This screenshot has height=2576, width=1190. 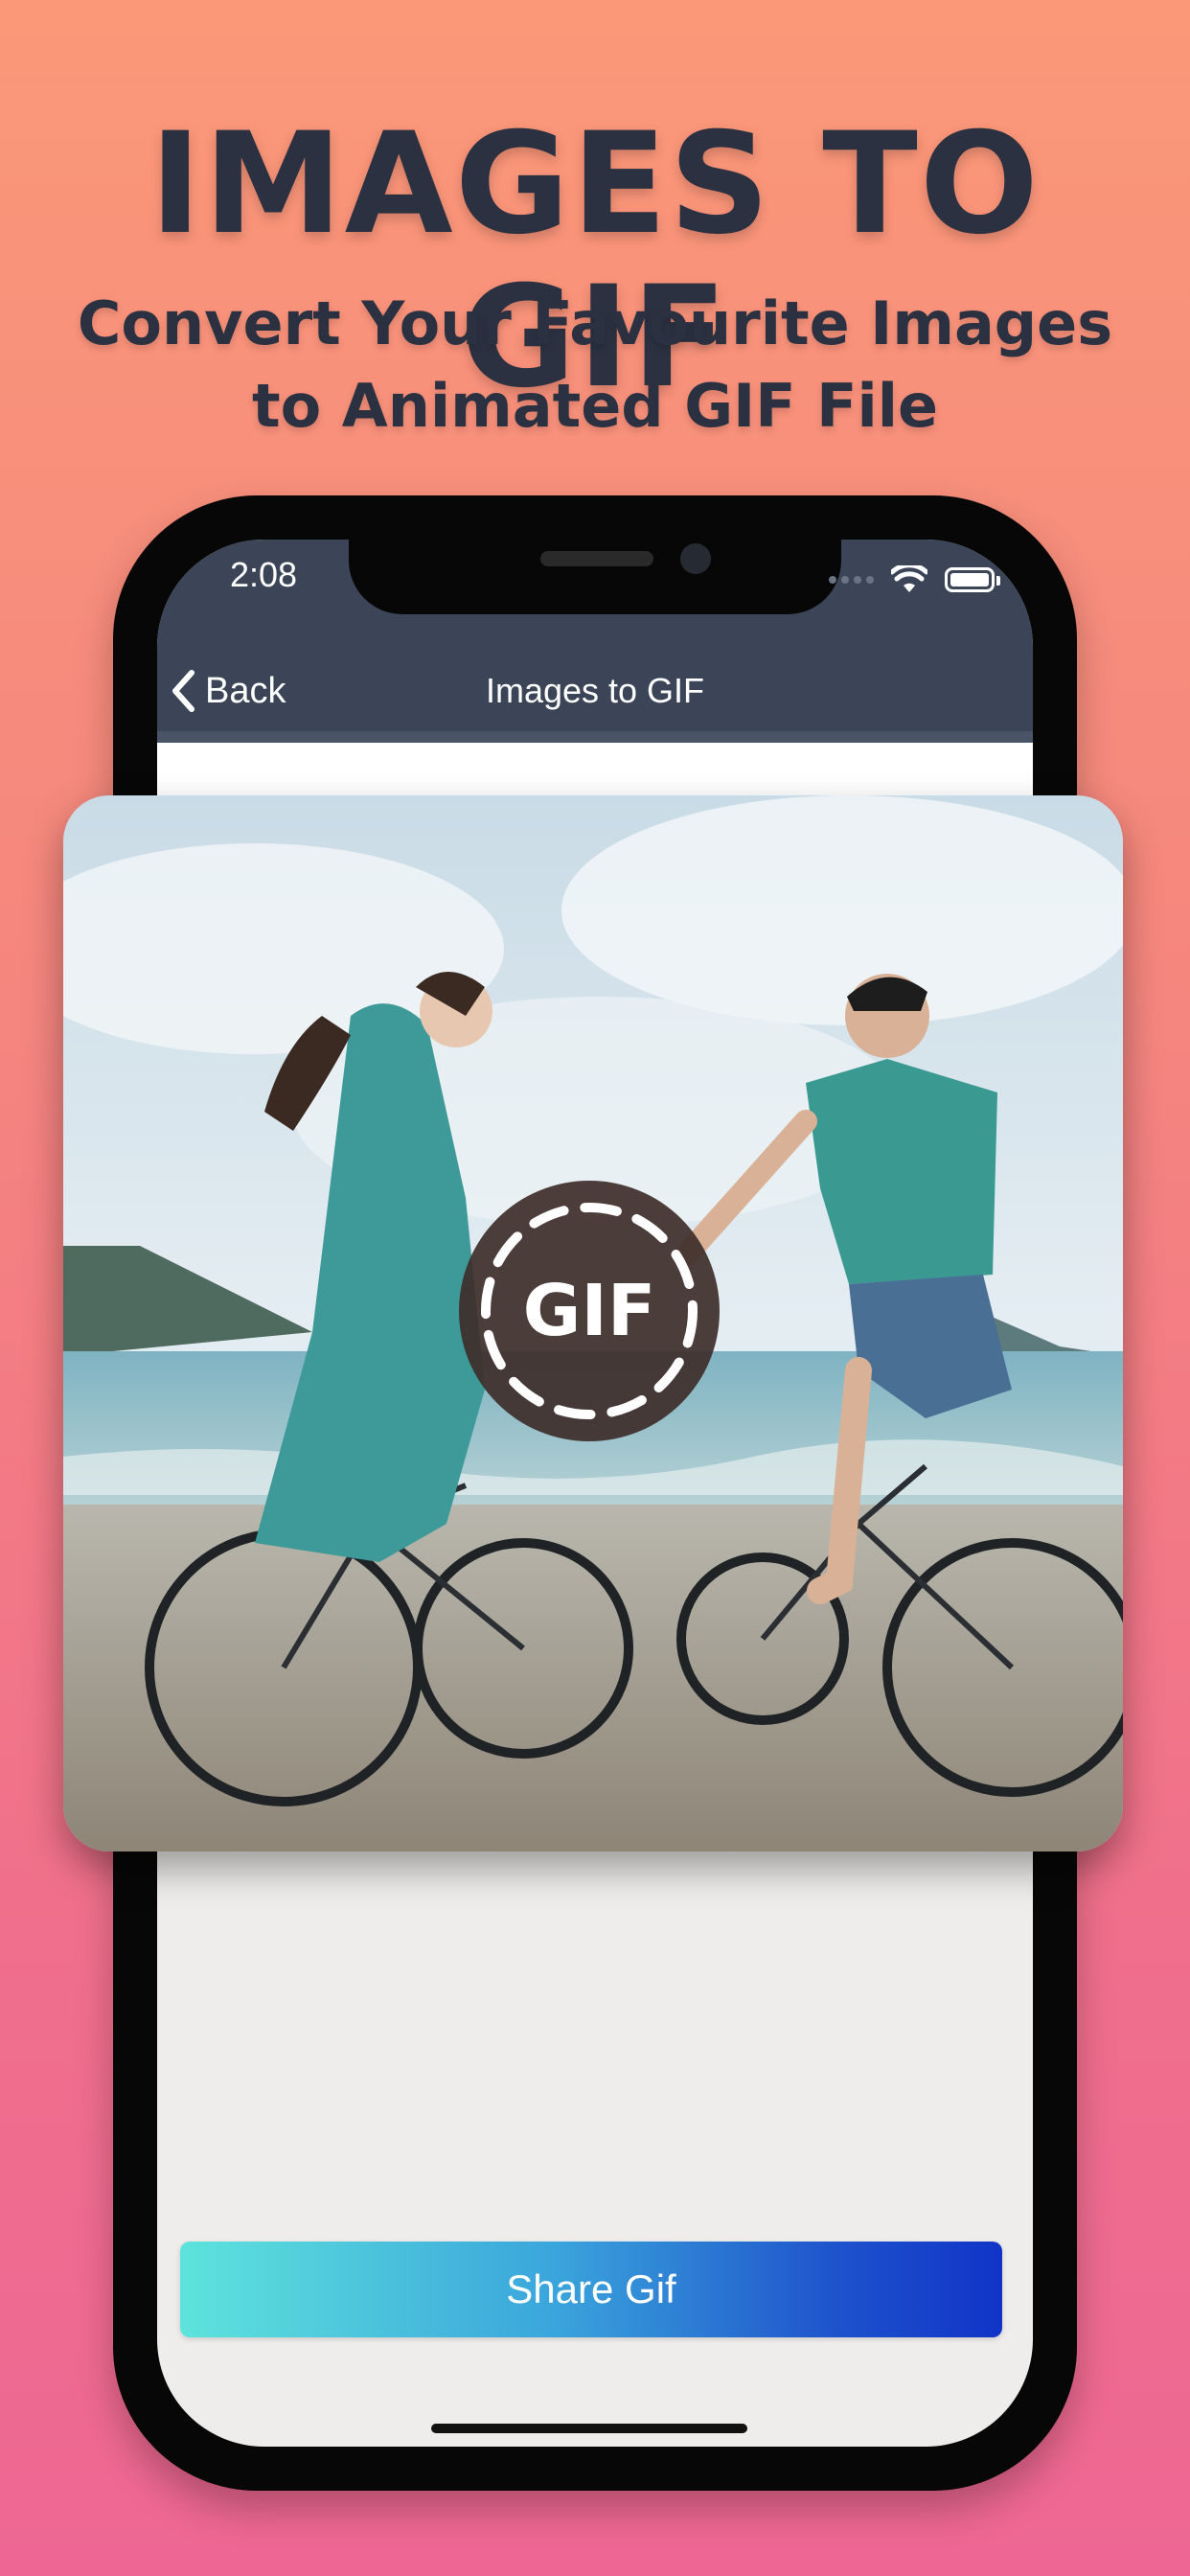 I want to click on subheadline-line-1: Convert Your Favourite Images, so click(x=595, y=323).